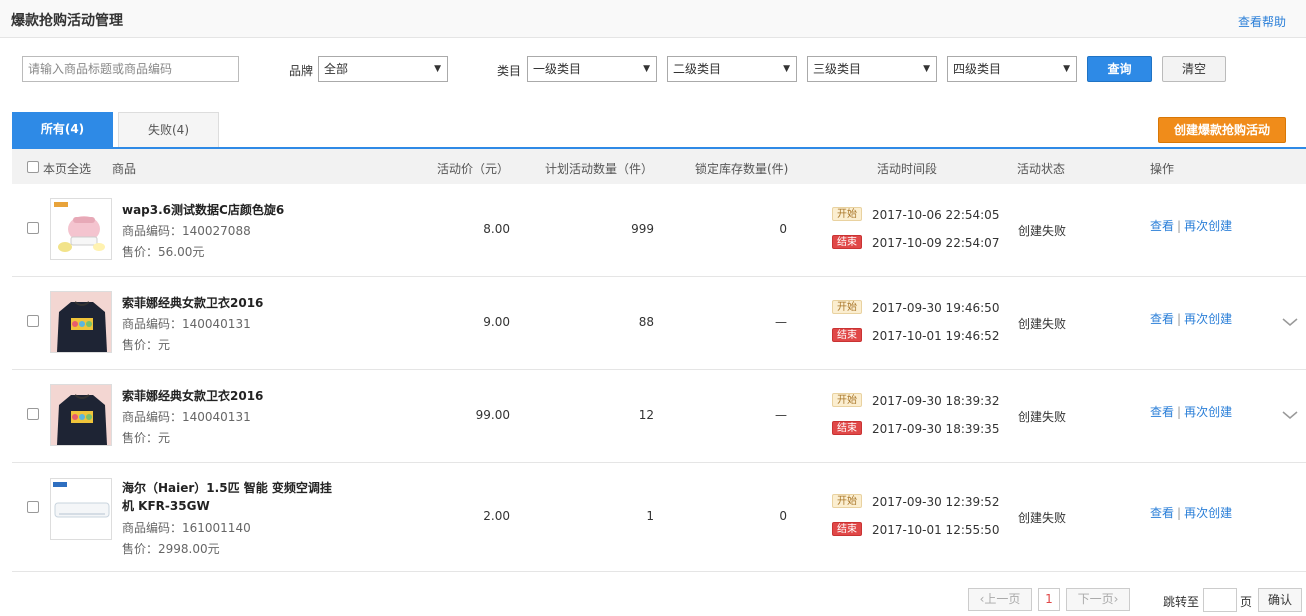  What do you see at coordinates (1116, 599) in the screenshot?
I see `chevron-right-icon: ›` at bounding box center [1116, 599].